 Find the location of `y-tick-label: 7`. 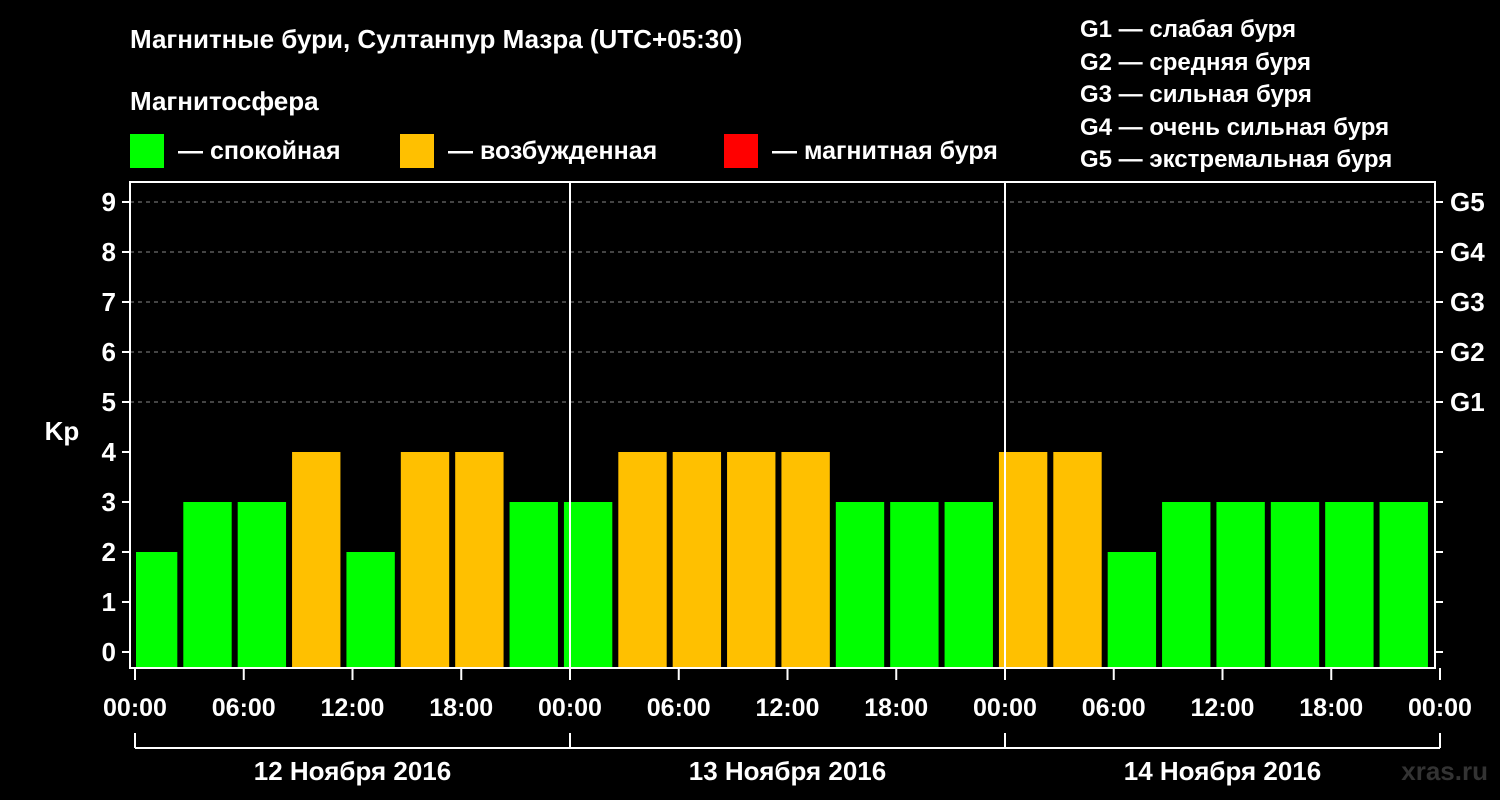

y-tick-label: 7 is located at coordinates (109, 302).